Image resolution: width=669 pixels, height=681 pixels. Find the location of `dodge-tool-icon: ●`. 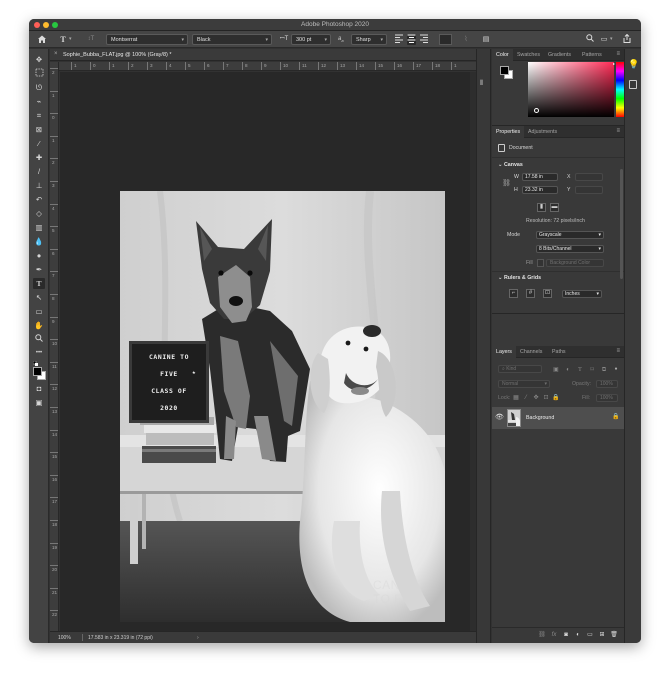

dodge-tool-icon: ● is located at coordinates (39, 255).